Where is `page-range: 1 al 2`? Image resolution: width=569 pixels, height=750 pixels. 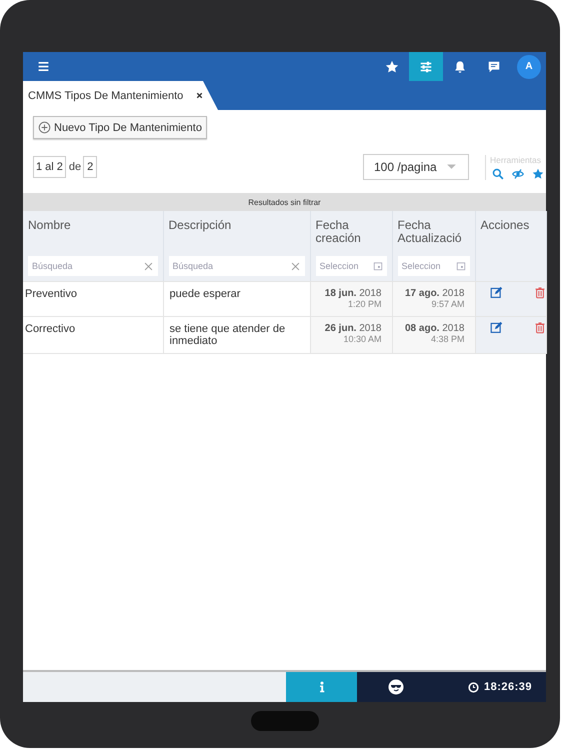
page-range: 1 al 2 is located at coordinates (49, 167).